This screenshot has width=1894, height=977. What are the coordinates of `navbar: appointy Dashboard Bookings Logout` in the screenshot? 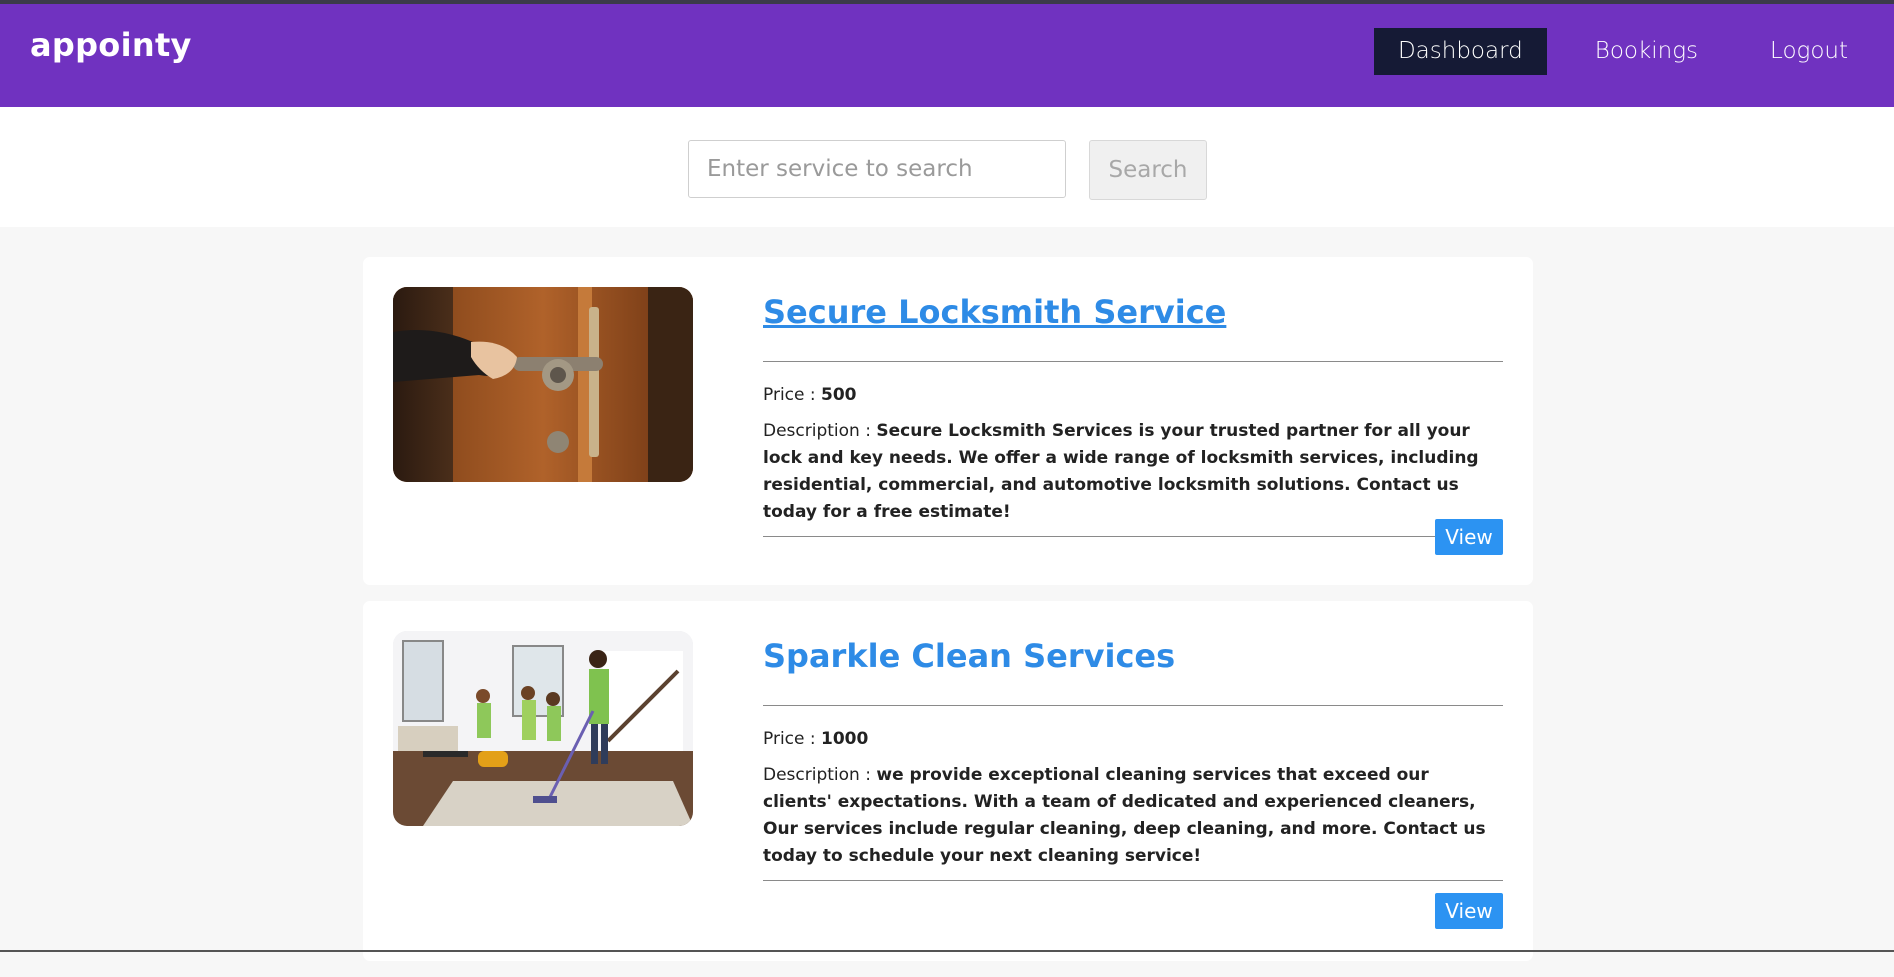 It's located at (947, 55).